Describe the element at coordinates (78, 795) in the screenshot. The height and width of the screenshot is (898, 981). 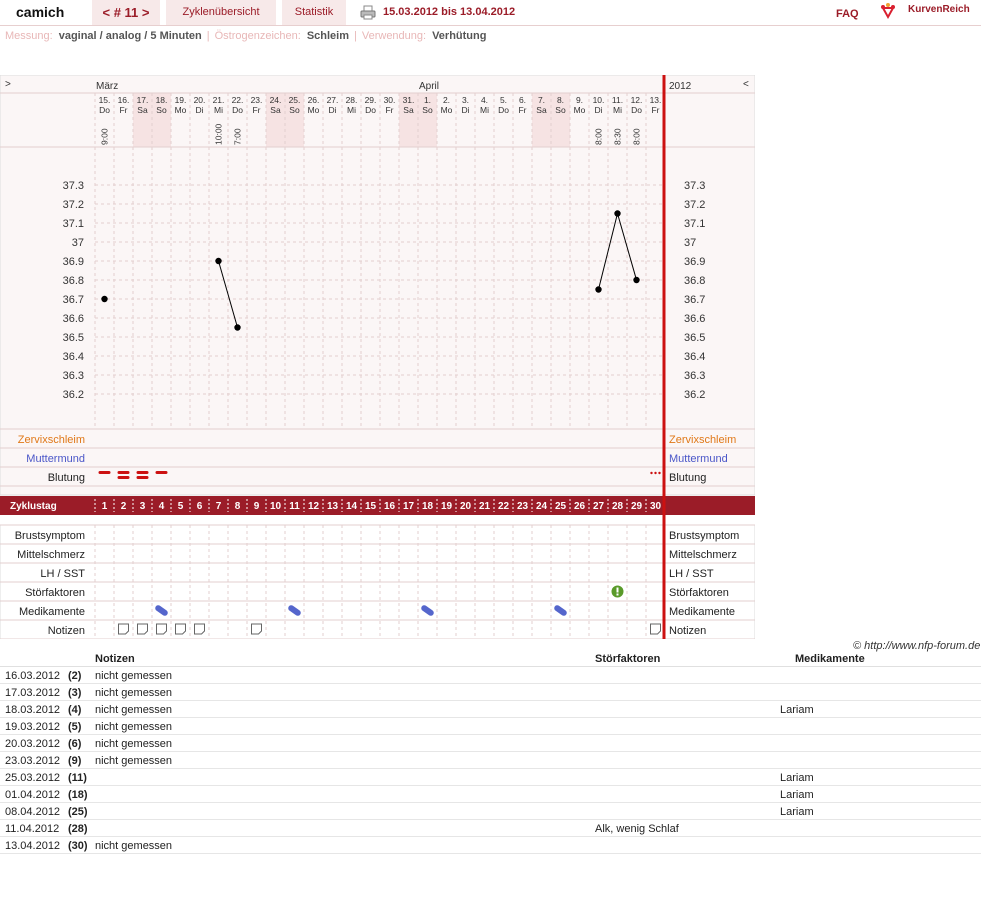
I see `row-cycle-day: (18)` at that location.